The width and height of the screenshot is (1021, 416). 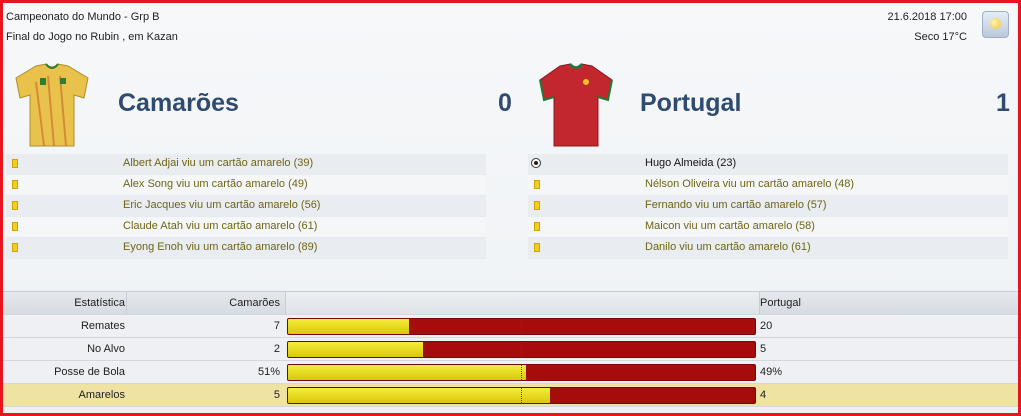 I want to click on weather-sun-icon, so click(x=995, y=24).